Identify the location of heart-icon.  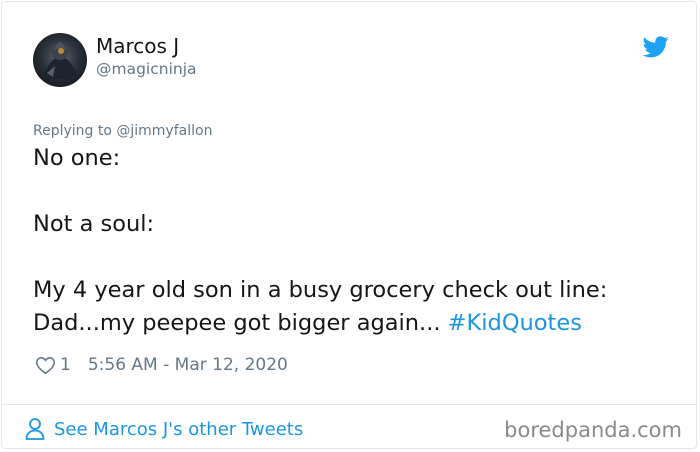
(45, 365).